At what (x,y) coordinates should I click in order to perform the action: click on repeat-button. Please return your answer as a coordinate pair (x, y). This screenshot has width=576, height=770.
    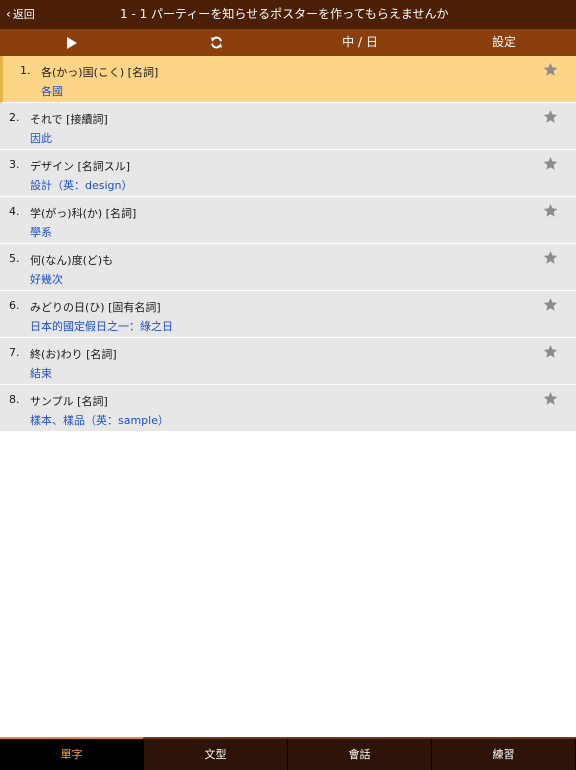
    Looking at the image, I should click on (216, 42).